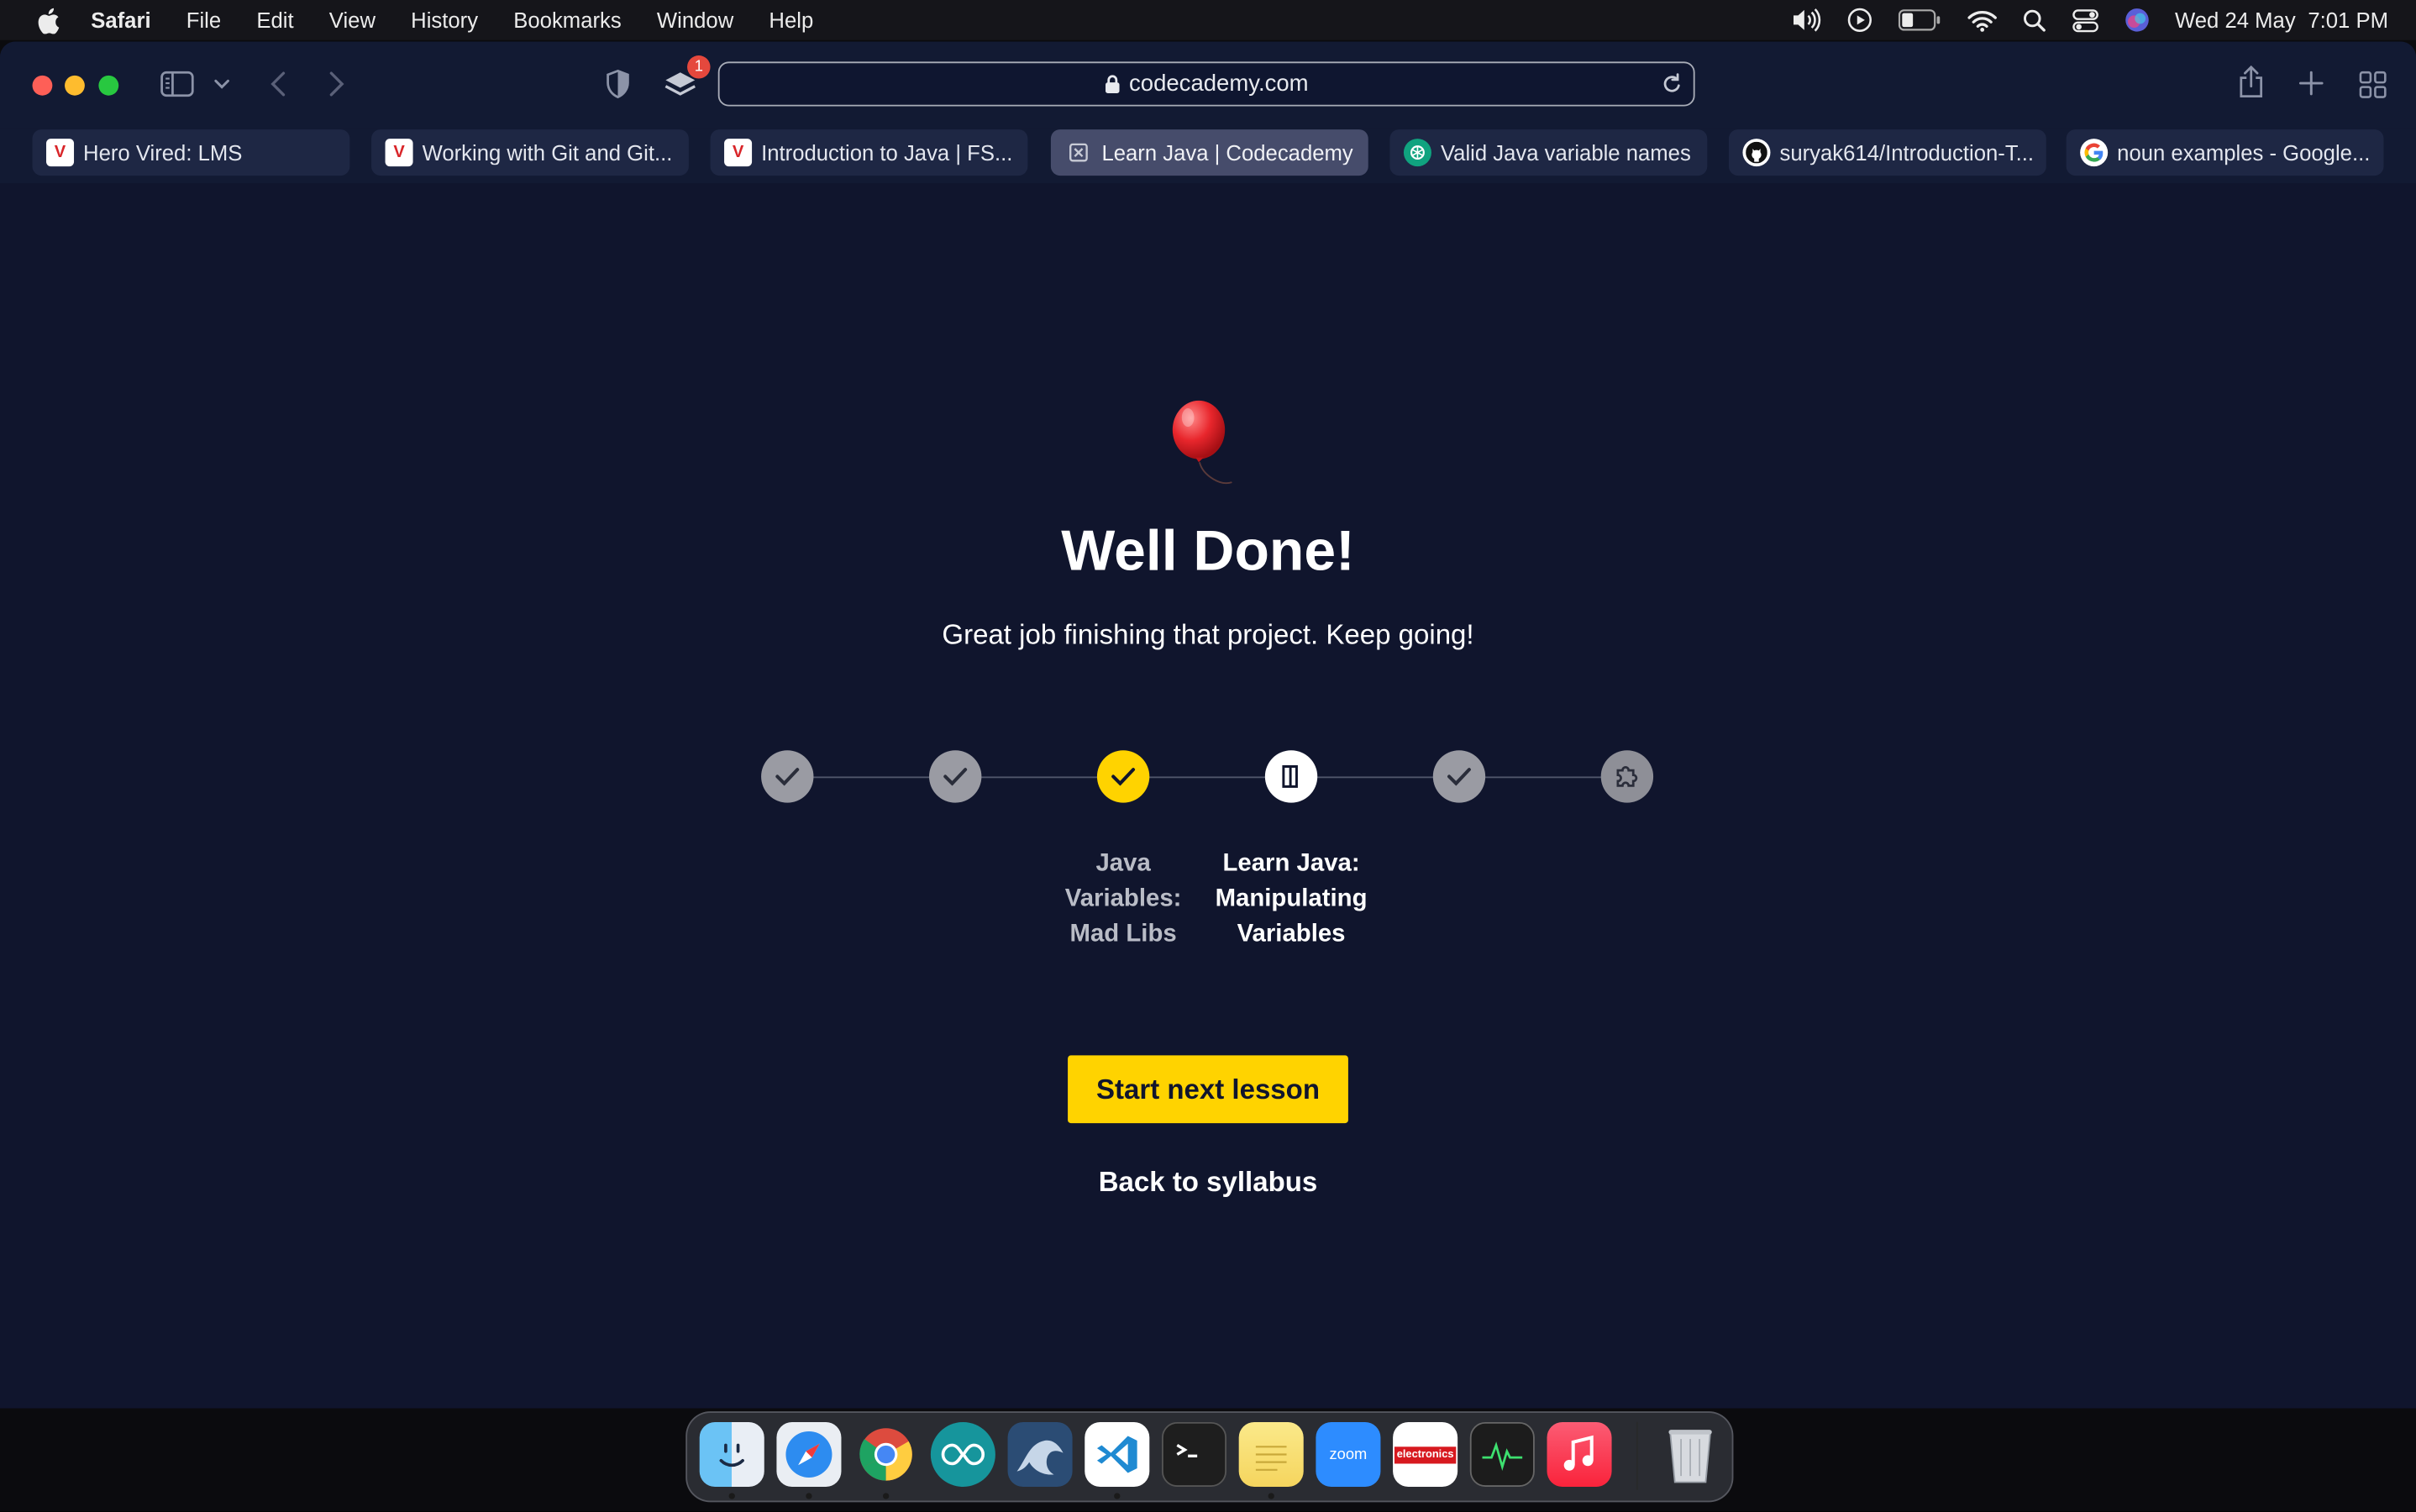 This screenshot has width=2416, height=1512. I want to click on activity-monitor-icon, so click(1502, 1454).